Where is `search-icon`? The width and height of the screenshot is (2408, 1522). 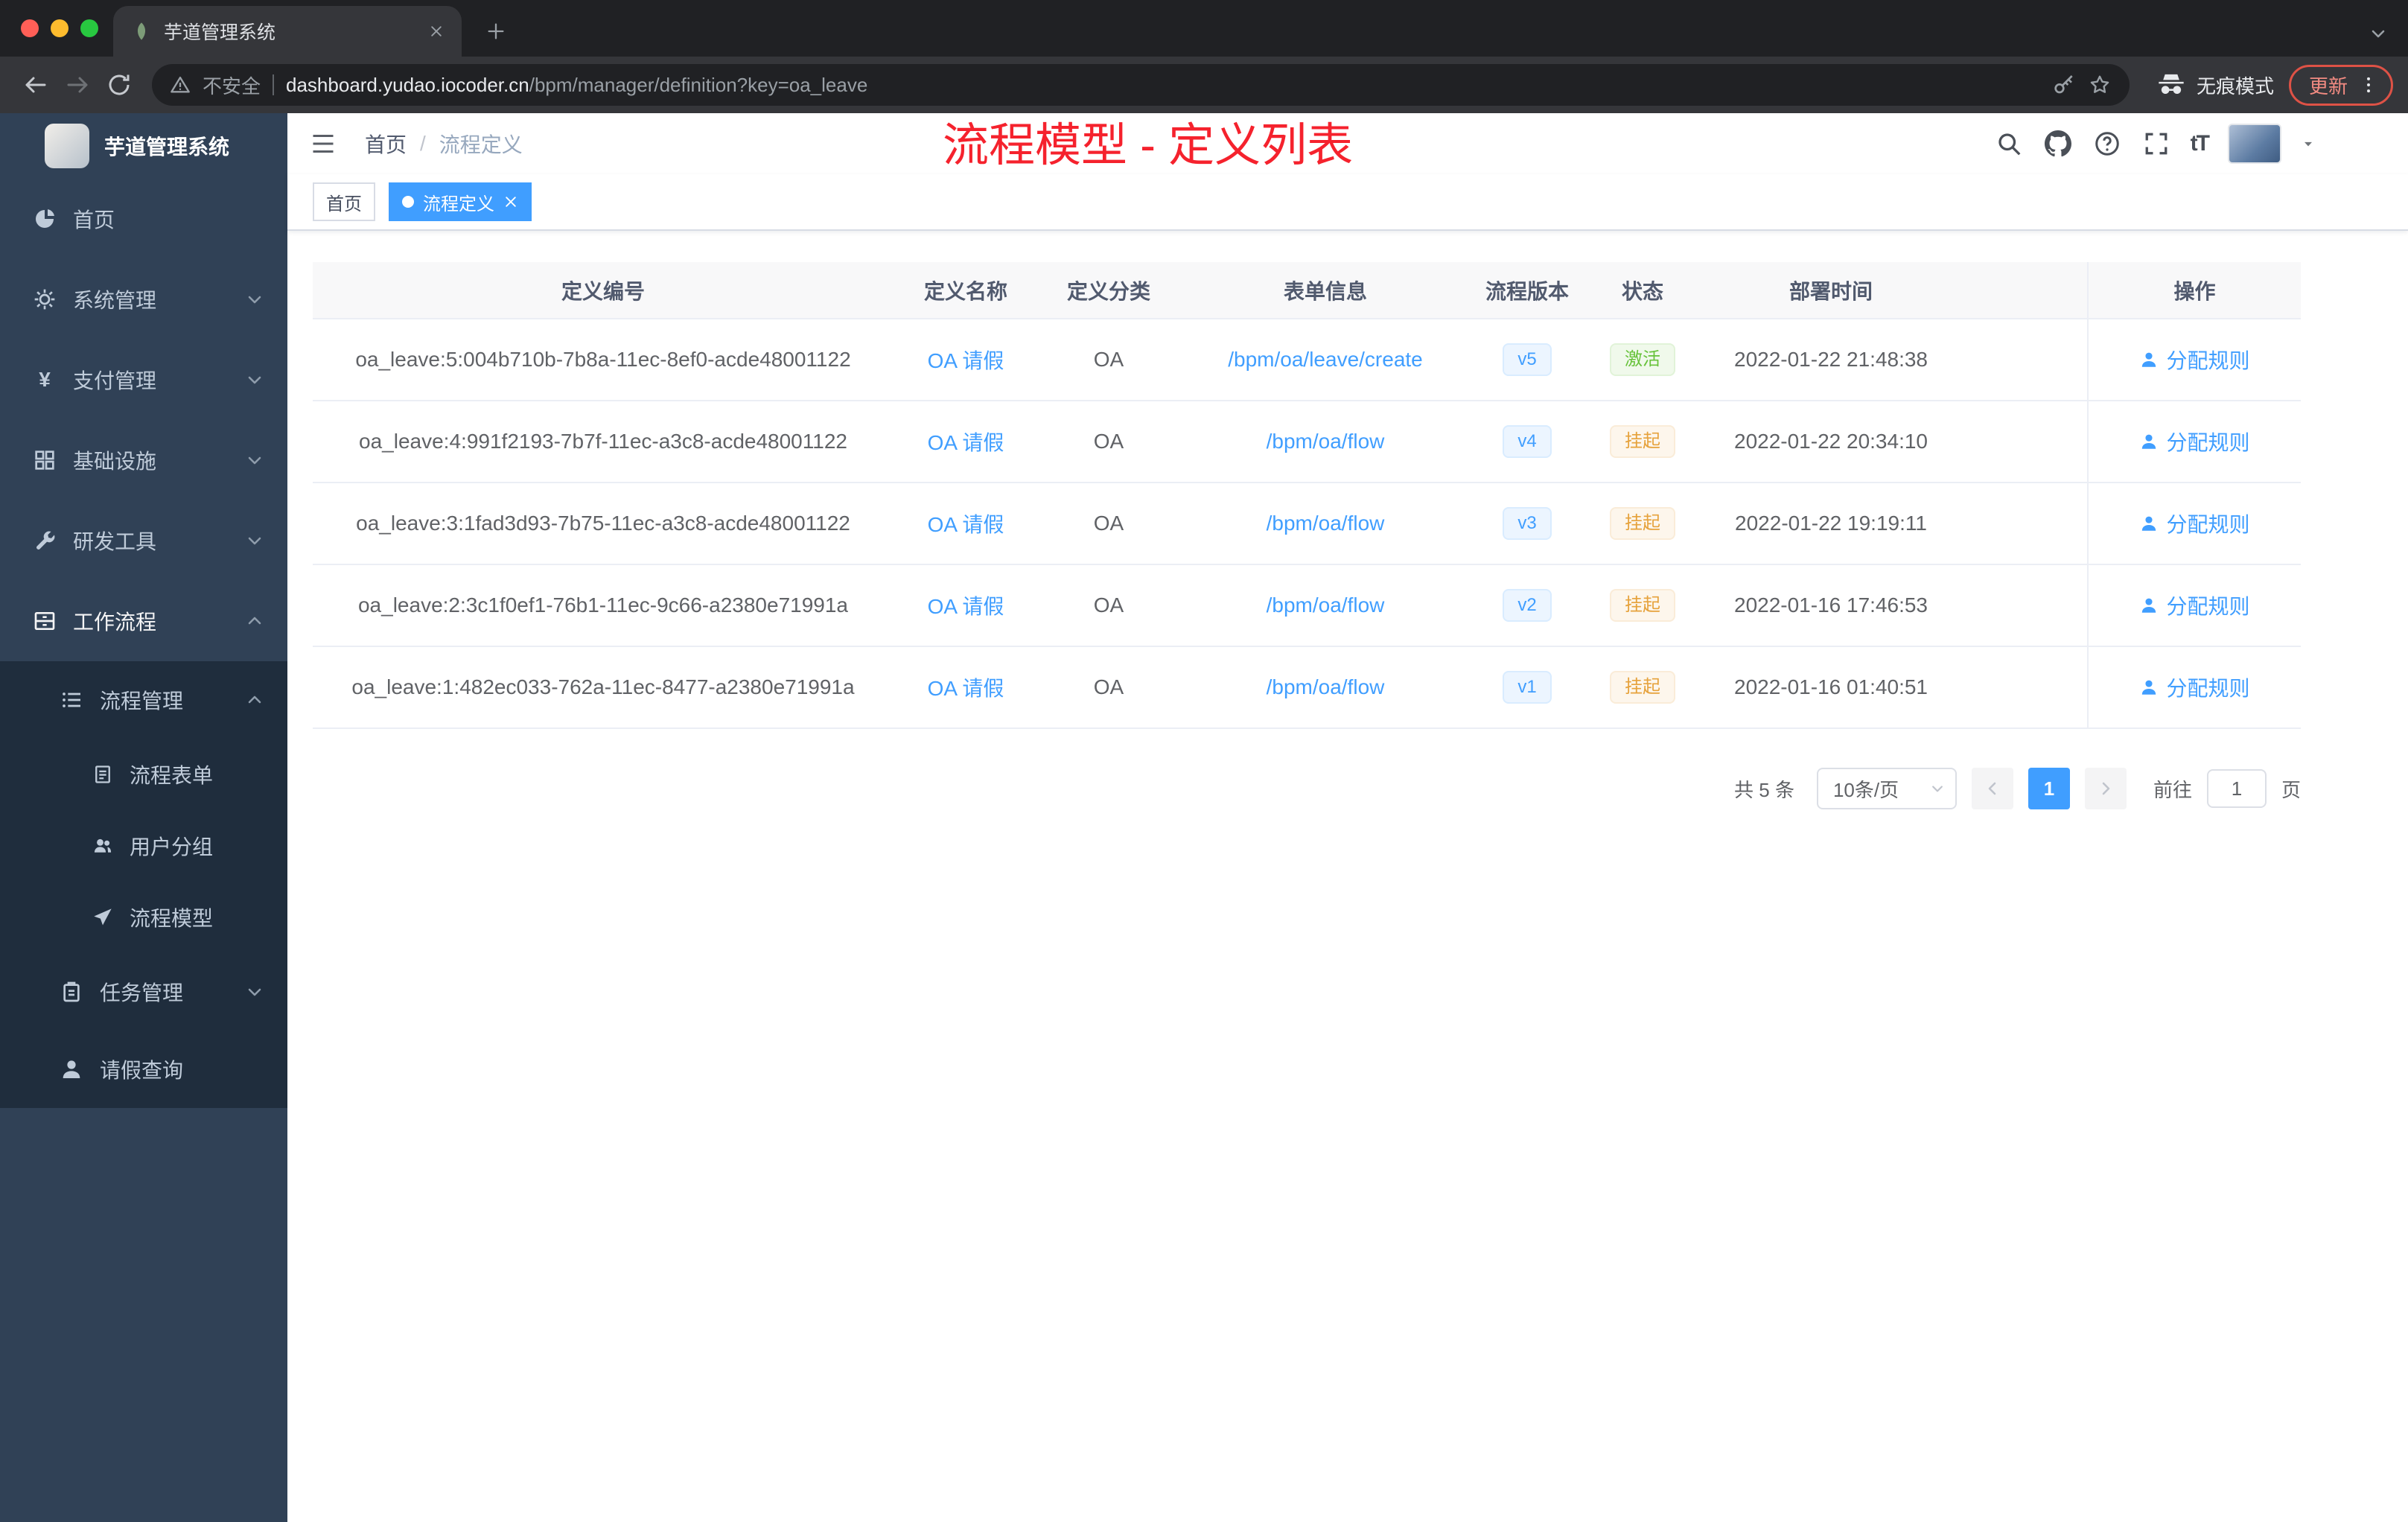
search-icon is located at coordinates (2009, 144).